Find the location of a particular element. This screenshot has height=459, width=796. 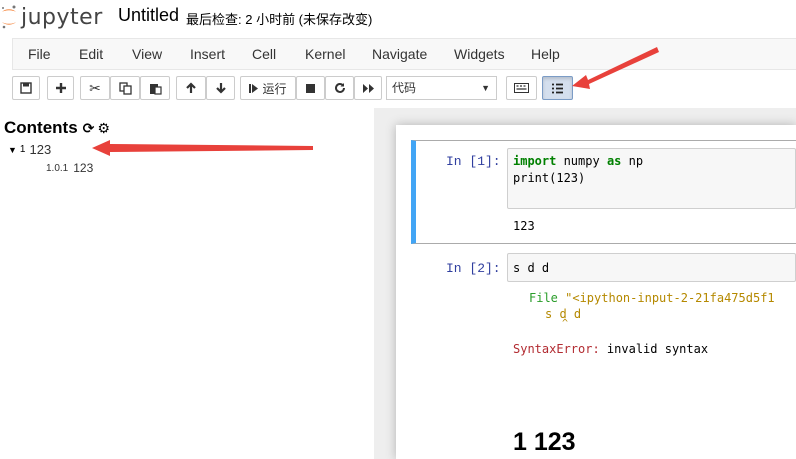

traceback-file-label: File is located at coordinates (543, 298).